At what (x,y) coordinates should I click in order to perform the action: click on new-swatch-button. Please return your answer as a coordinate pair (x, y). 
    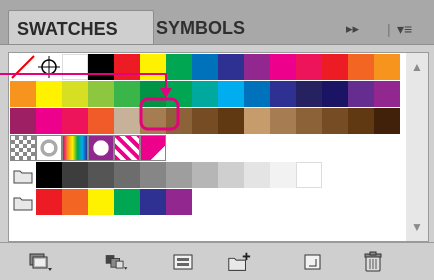
    Looking at the image, I should click on (313, 262).